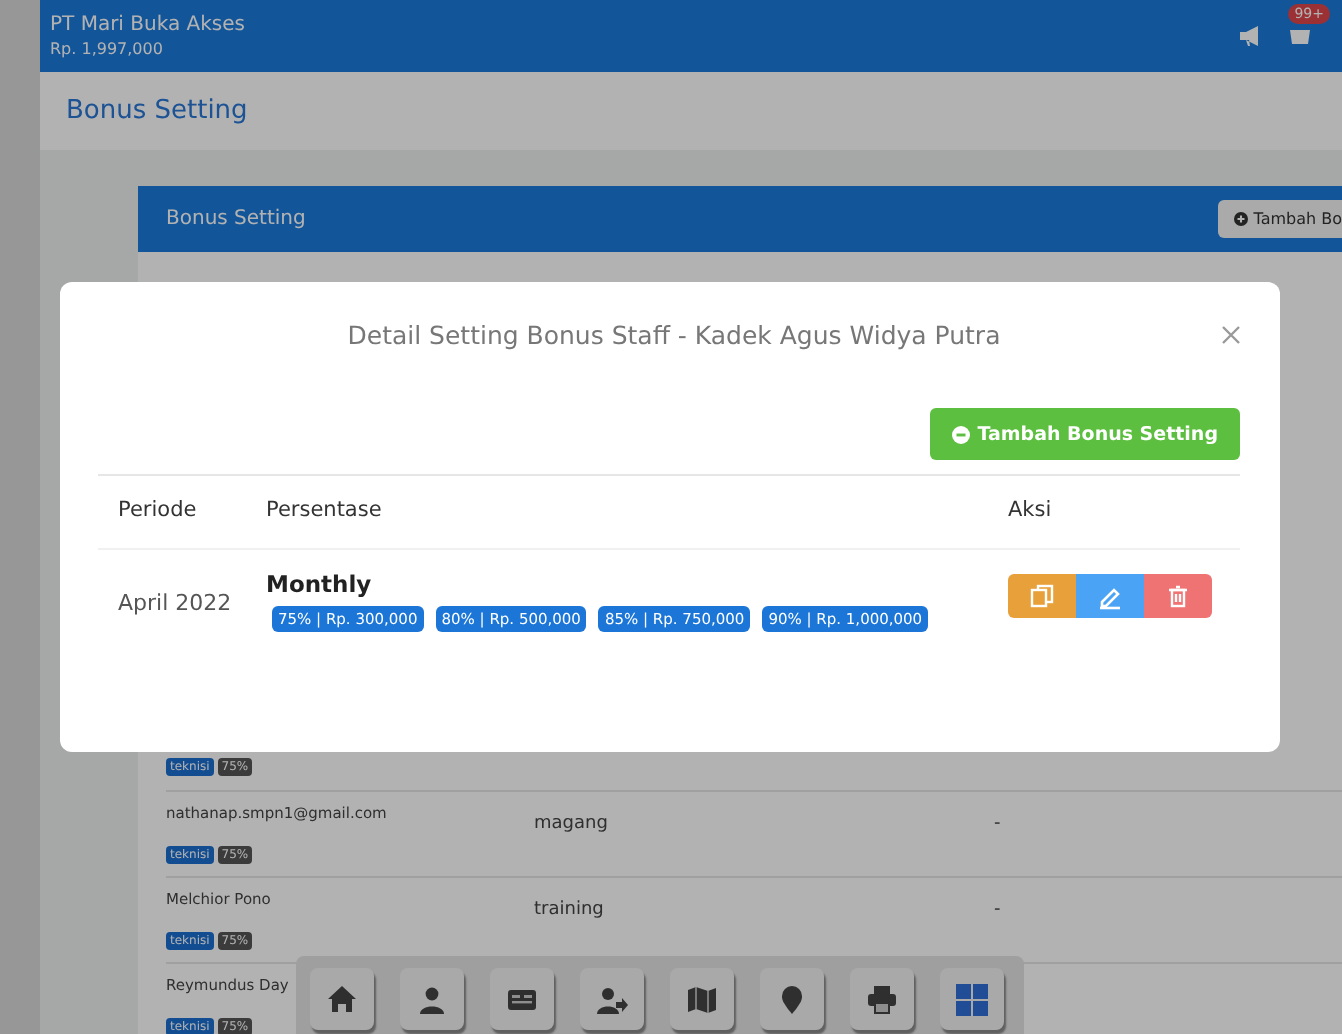  I want to click on edit-button, so click(1110, 596).